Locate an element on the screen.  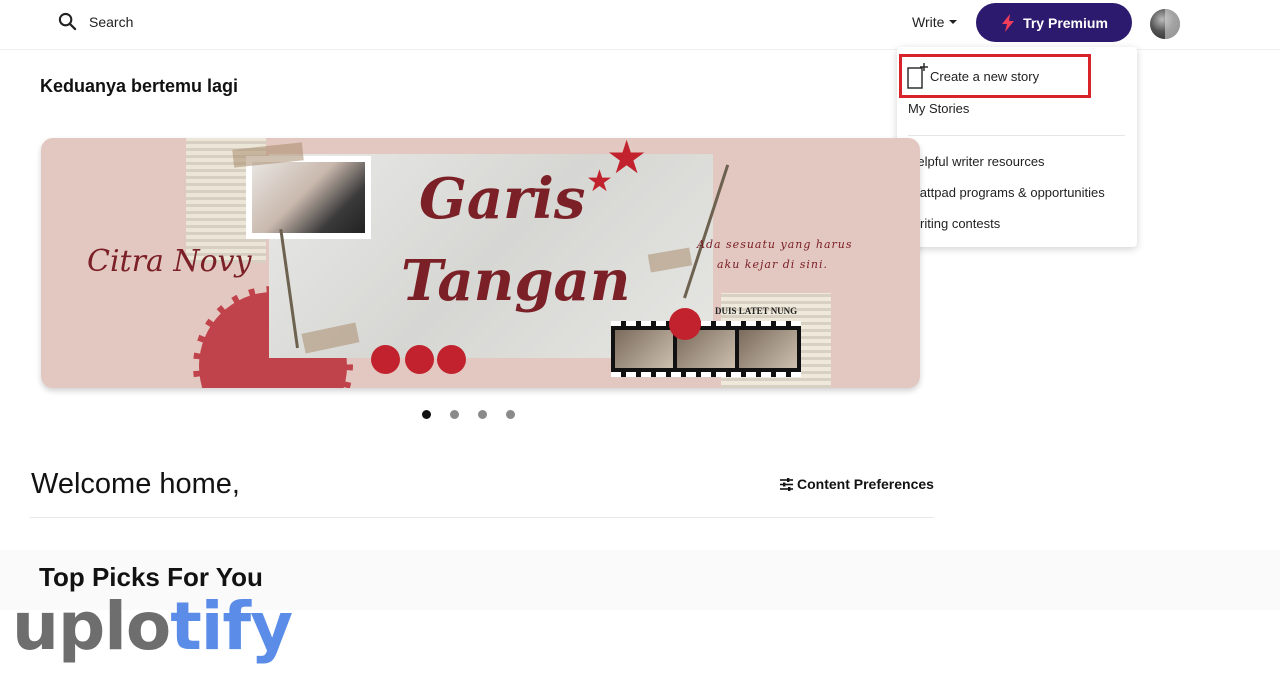
carousel-dots is located at coordinates (478, 414).